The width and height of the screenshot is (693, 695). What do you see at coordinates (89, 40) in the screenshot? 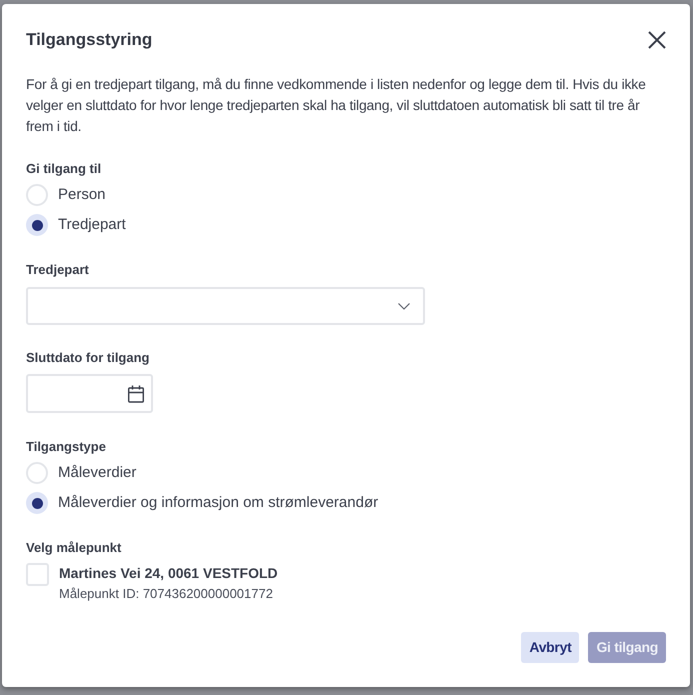
I see `dialog-title: Tilgangsstyring` at bounding box center [89, 40].